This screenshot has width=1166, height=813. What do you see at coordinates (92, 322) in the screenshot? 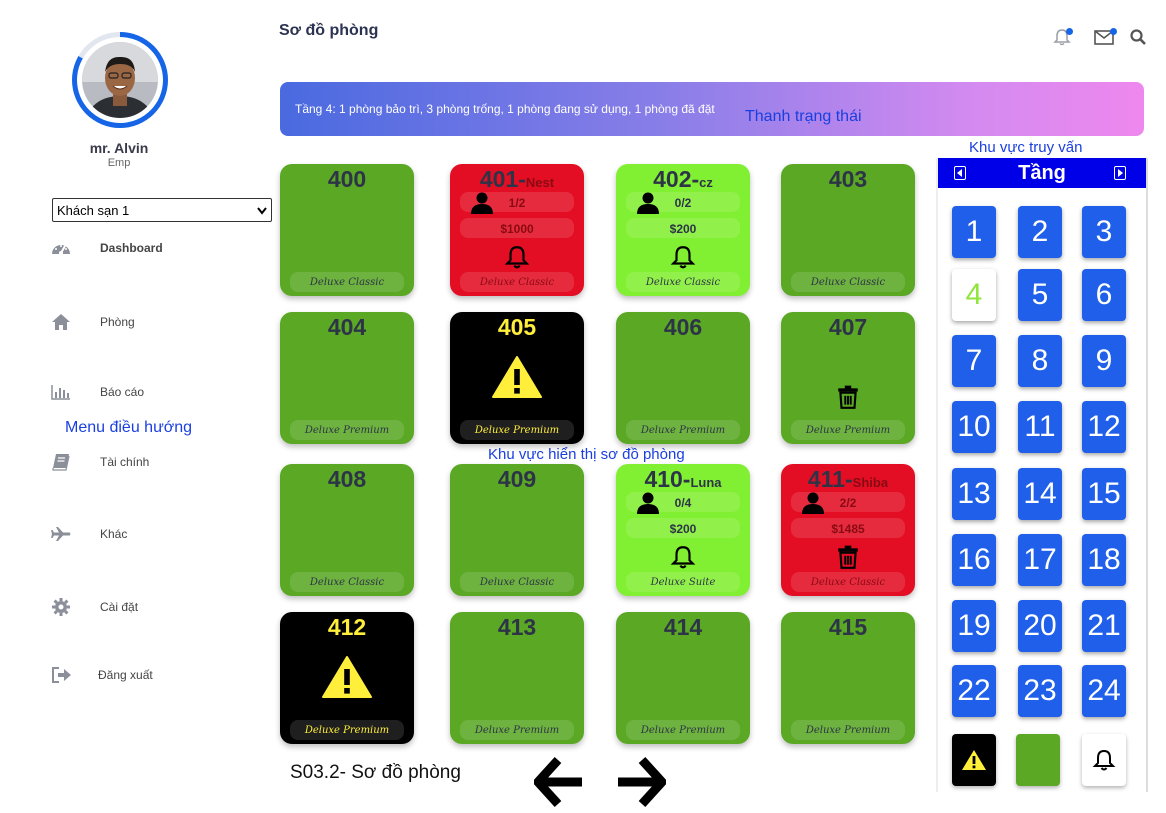
I see `menu-item-phong: Phòng` at bounding box center [92, 322].